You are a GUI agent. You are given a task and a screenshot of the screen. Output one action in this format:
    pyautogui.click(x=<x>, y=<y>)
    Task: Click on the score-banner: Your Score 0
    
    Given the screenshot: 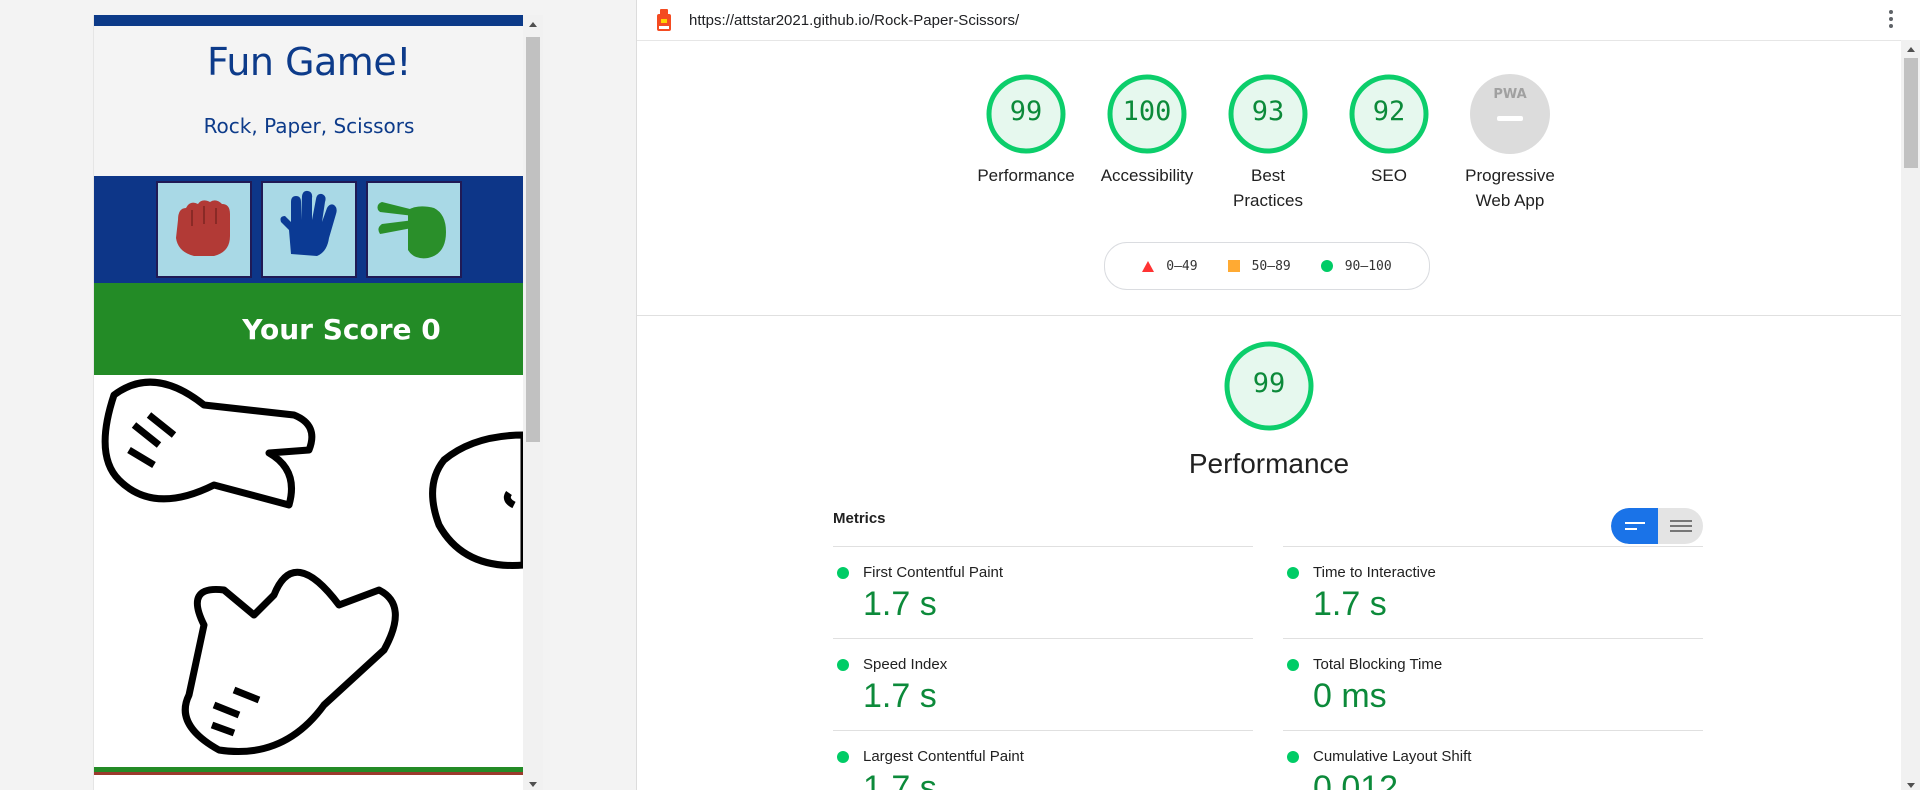 What is the action you would take?
    pyautogui.click(x=309, y=329)
    